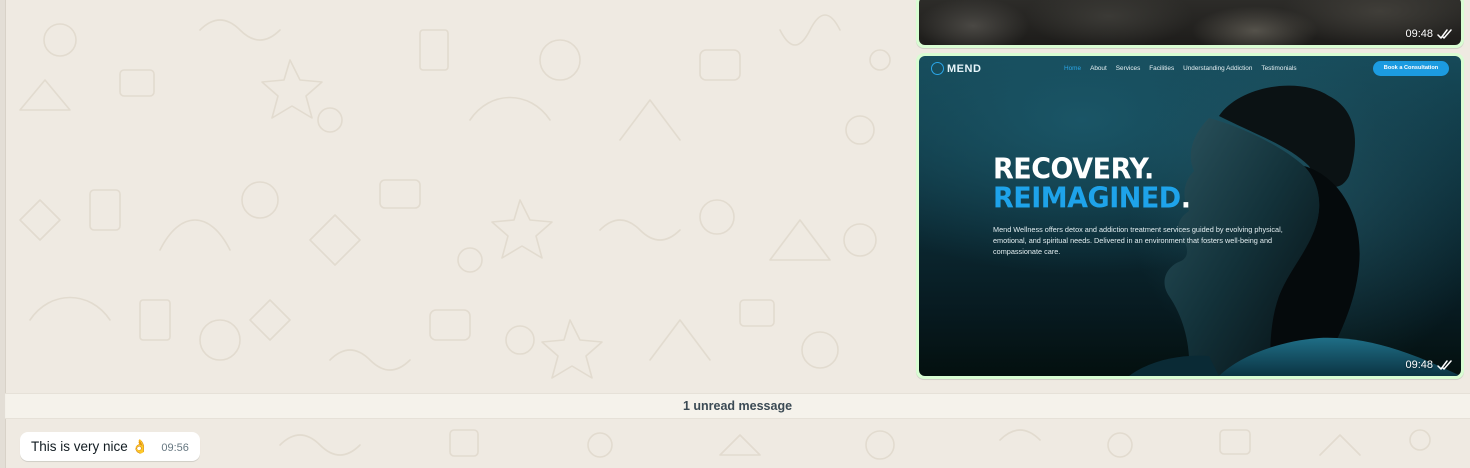 This screenshot has height=468, width=1470. What do you see at coordinates (1411, 68) in the screenshot?
I see `book-consultation-button: Book a Consultation` at bounding box center [1411, 68].